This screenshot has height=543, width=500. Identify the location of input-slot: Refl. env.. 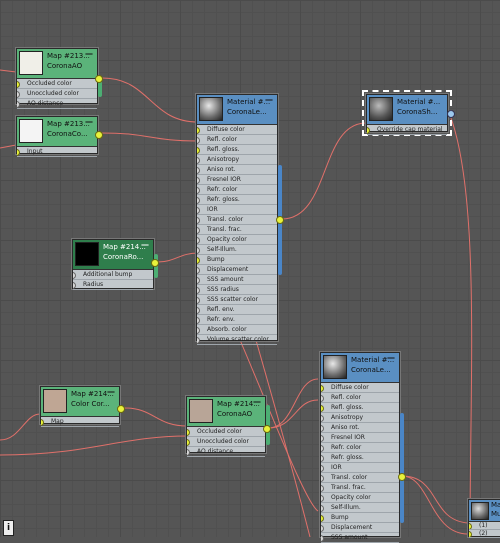
(237, 310).